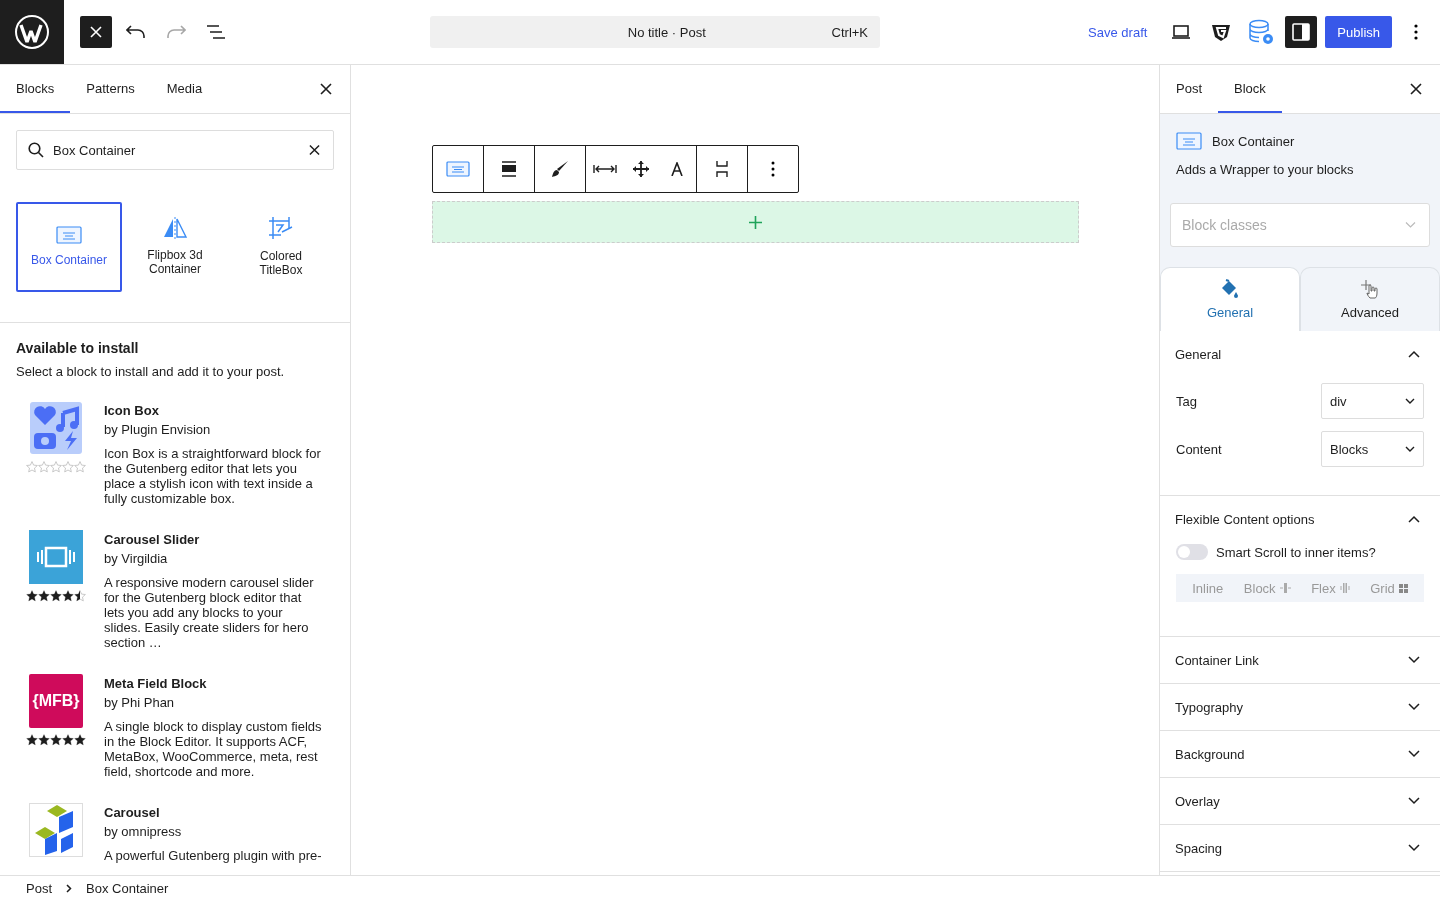 The image size is (1440, 900). What do you see at coordinates (156, 683) in the screenshot?
I see `plugin-name: Meta Field Block` at bounding box center [156, 683].